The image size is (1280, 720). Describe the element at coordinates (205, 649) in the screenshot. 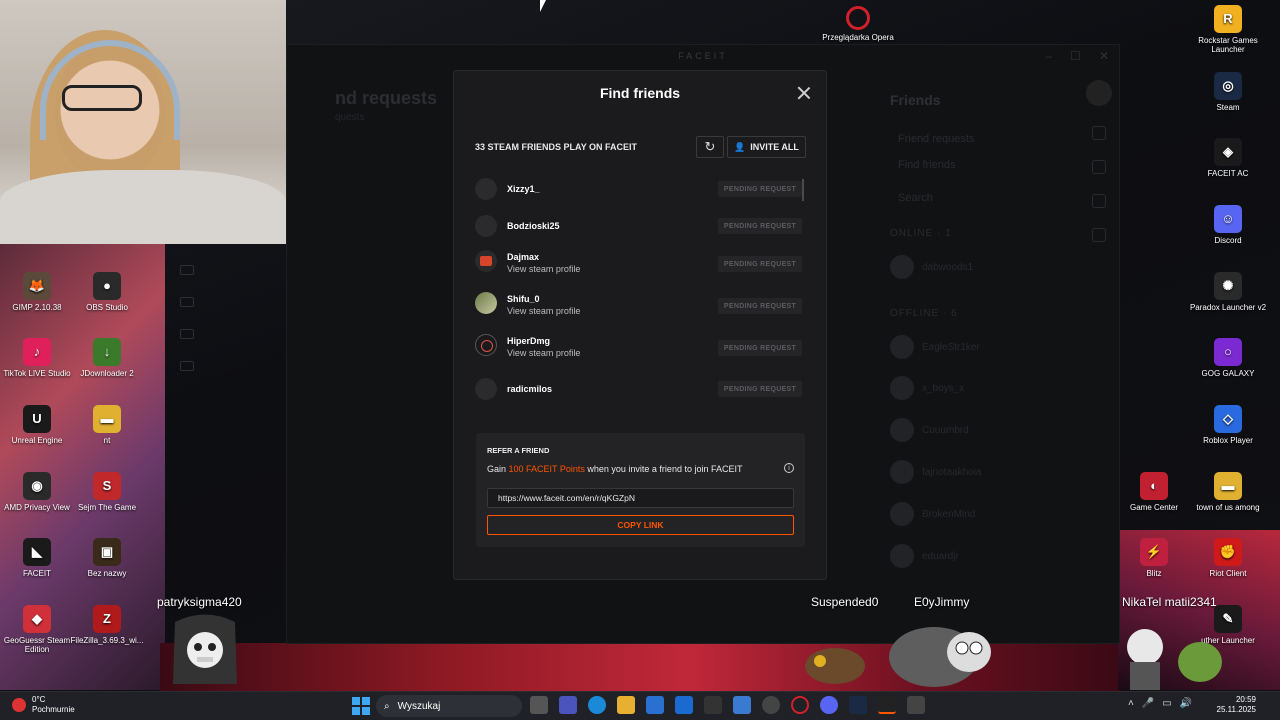

I see `skeleton-pet` at that location.